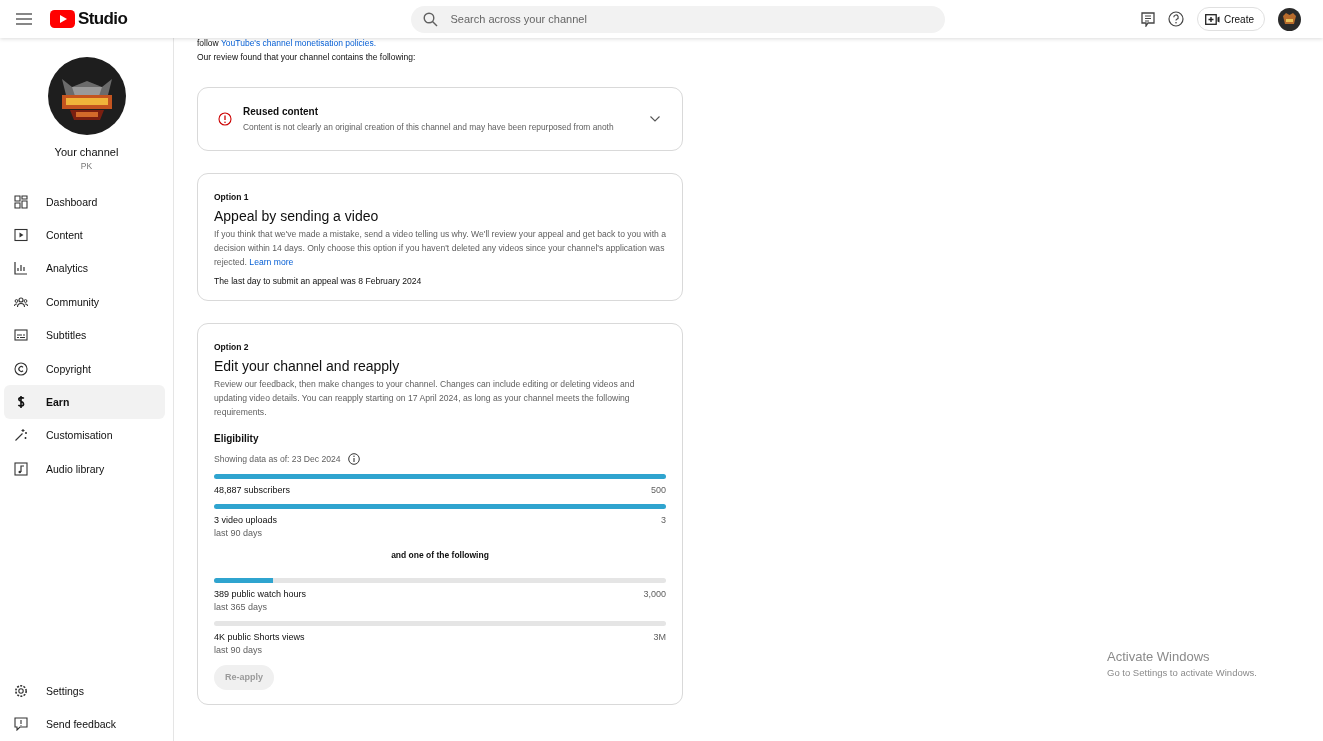 The width and height of the screenshot is (1323, 741). I want to click on sidebar-item: Community, so click(84, 302).